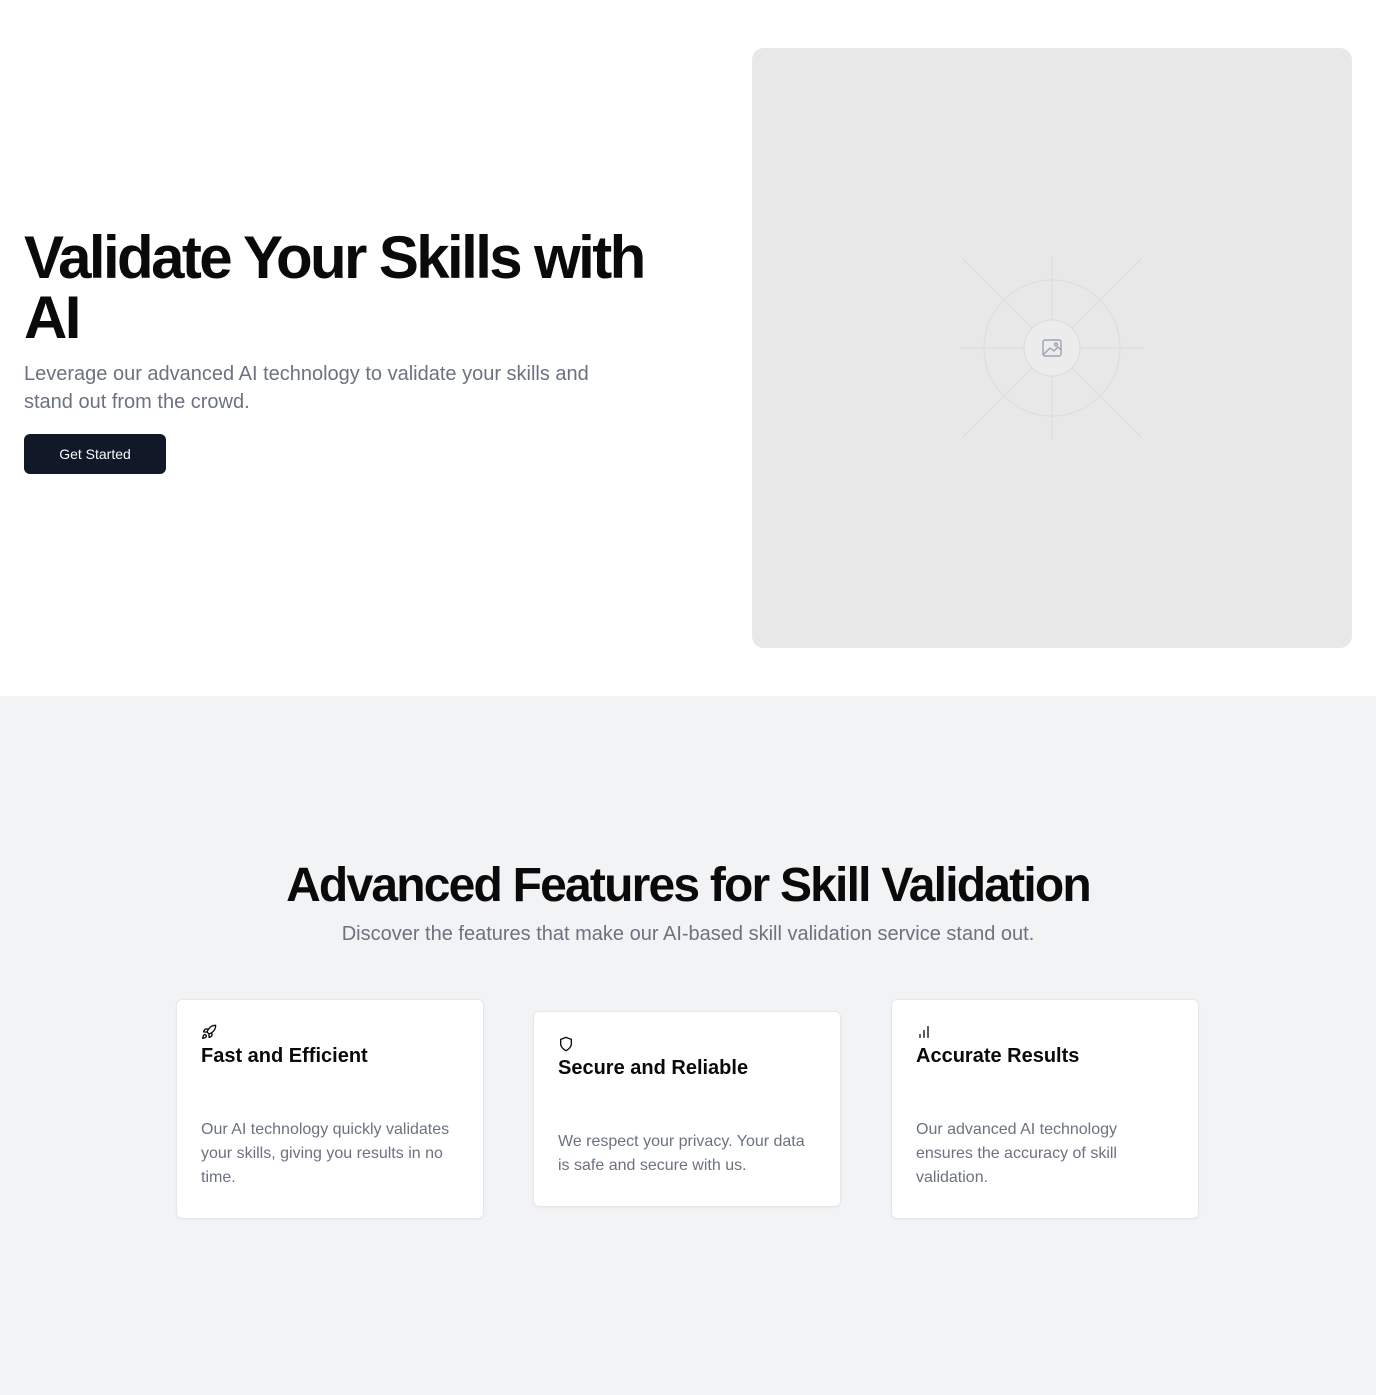 This screenshot has width=1376, height=1395. What do you see at coordinates (95, 454) in the screenshot?
I see `get-started-button: Get Started` at bounding box center [95, 454].